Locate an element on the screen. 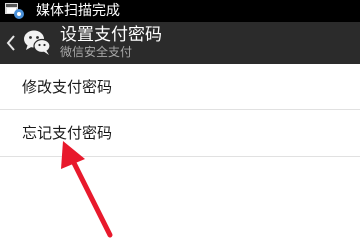  arrow-icon is located at coordinates (90, 187).